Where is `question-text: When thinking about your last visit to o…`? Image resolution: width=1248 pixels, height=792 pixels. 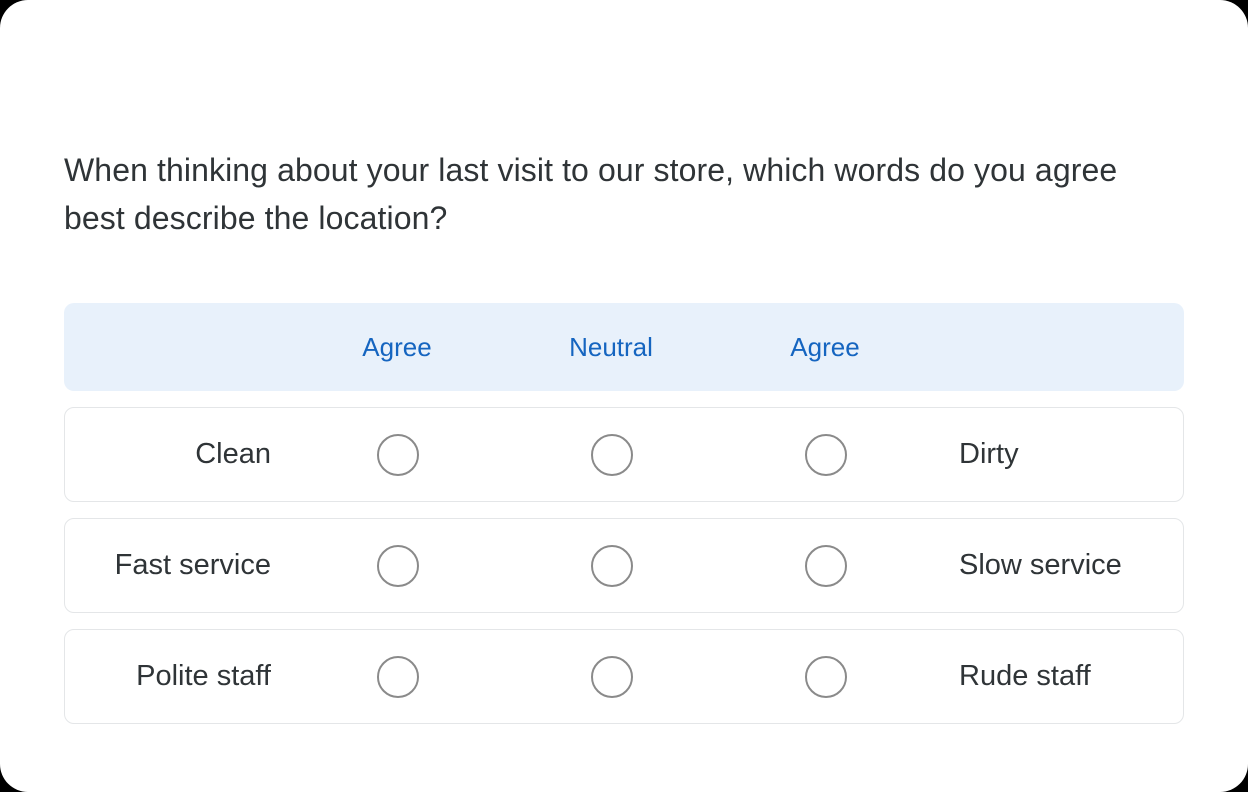
question-text: When thinking about your last visit to o… is located at coordinates (591, 194).